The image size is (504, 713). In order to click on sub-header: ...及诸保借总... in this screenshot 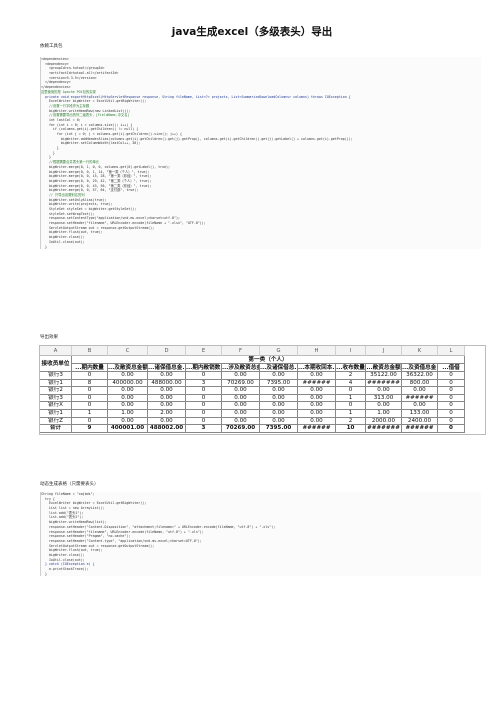, I will do `click(279, 368)`.